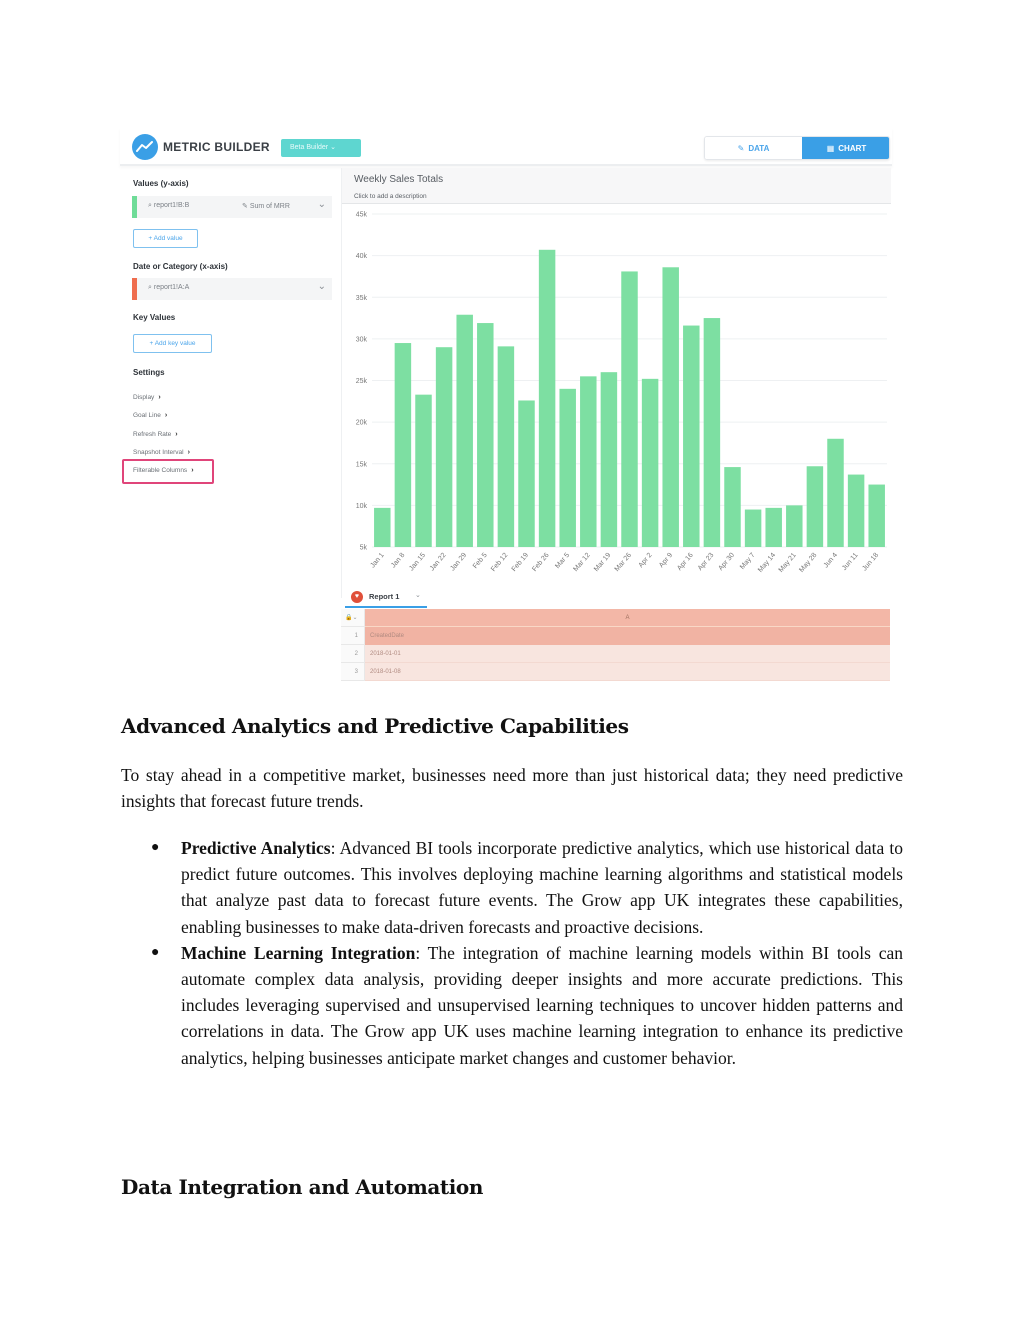 The height and width of the screenshot is (1325, 1024). What do you see at coordinates (458, 562) in the screenshot?
I see `x-tick-label: Jan 29` at bounding box center [458, 562].